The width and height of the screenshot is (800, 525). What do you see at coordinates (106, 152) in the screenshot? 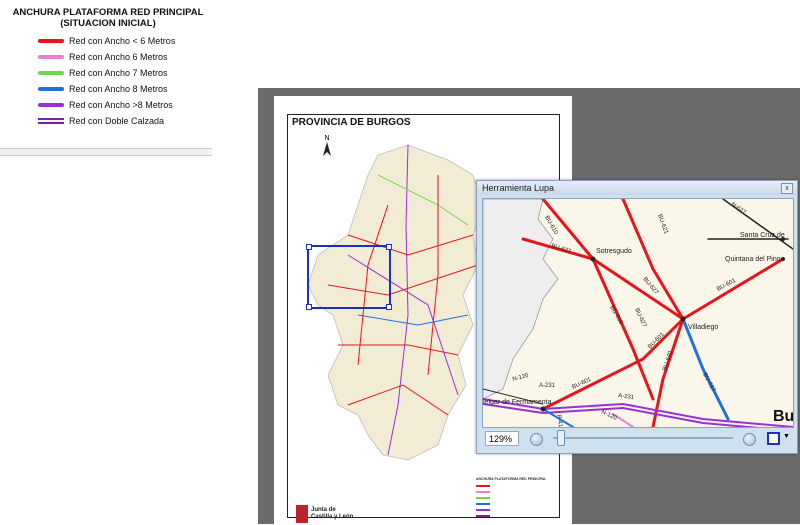
I see `toolbar-stub` at bounding box center [106, 152].